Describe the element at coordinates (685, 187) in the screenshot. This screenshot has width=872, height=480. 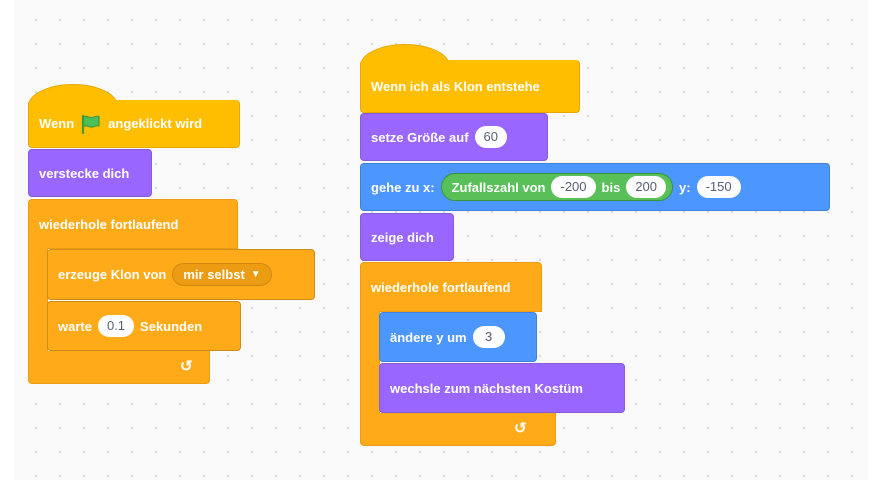
I see `goto-y-label: y:` at that location.